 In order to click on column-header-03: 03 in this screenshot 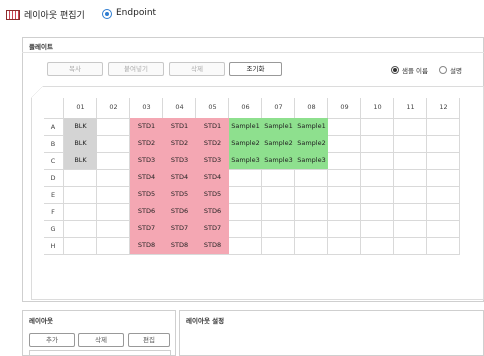, I will do `click(146, 107)`.